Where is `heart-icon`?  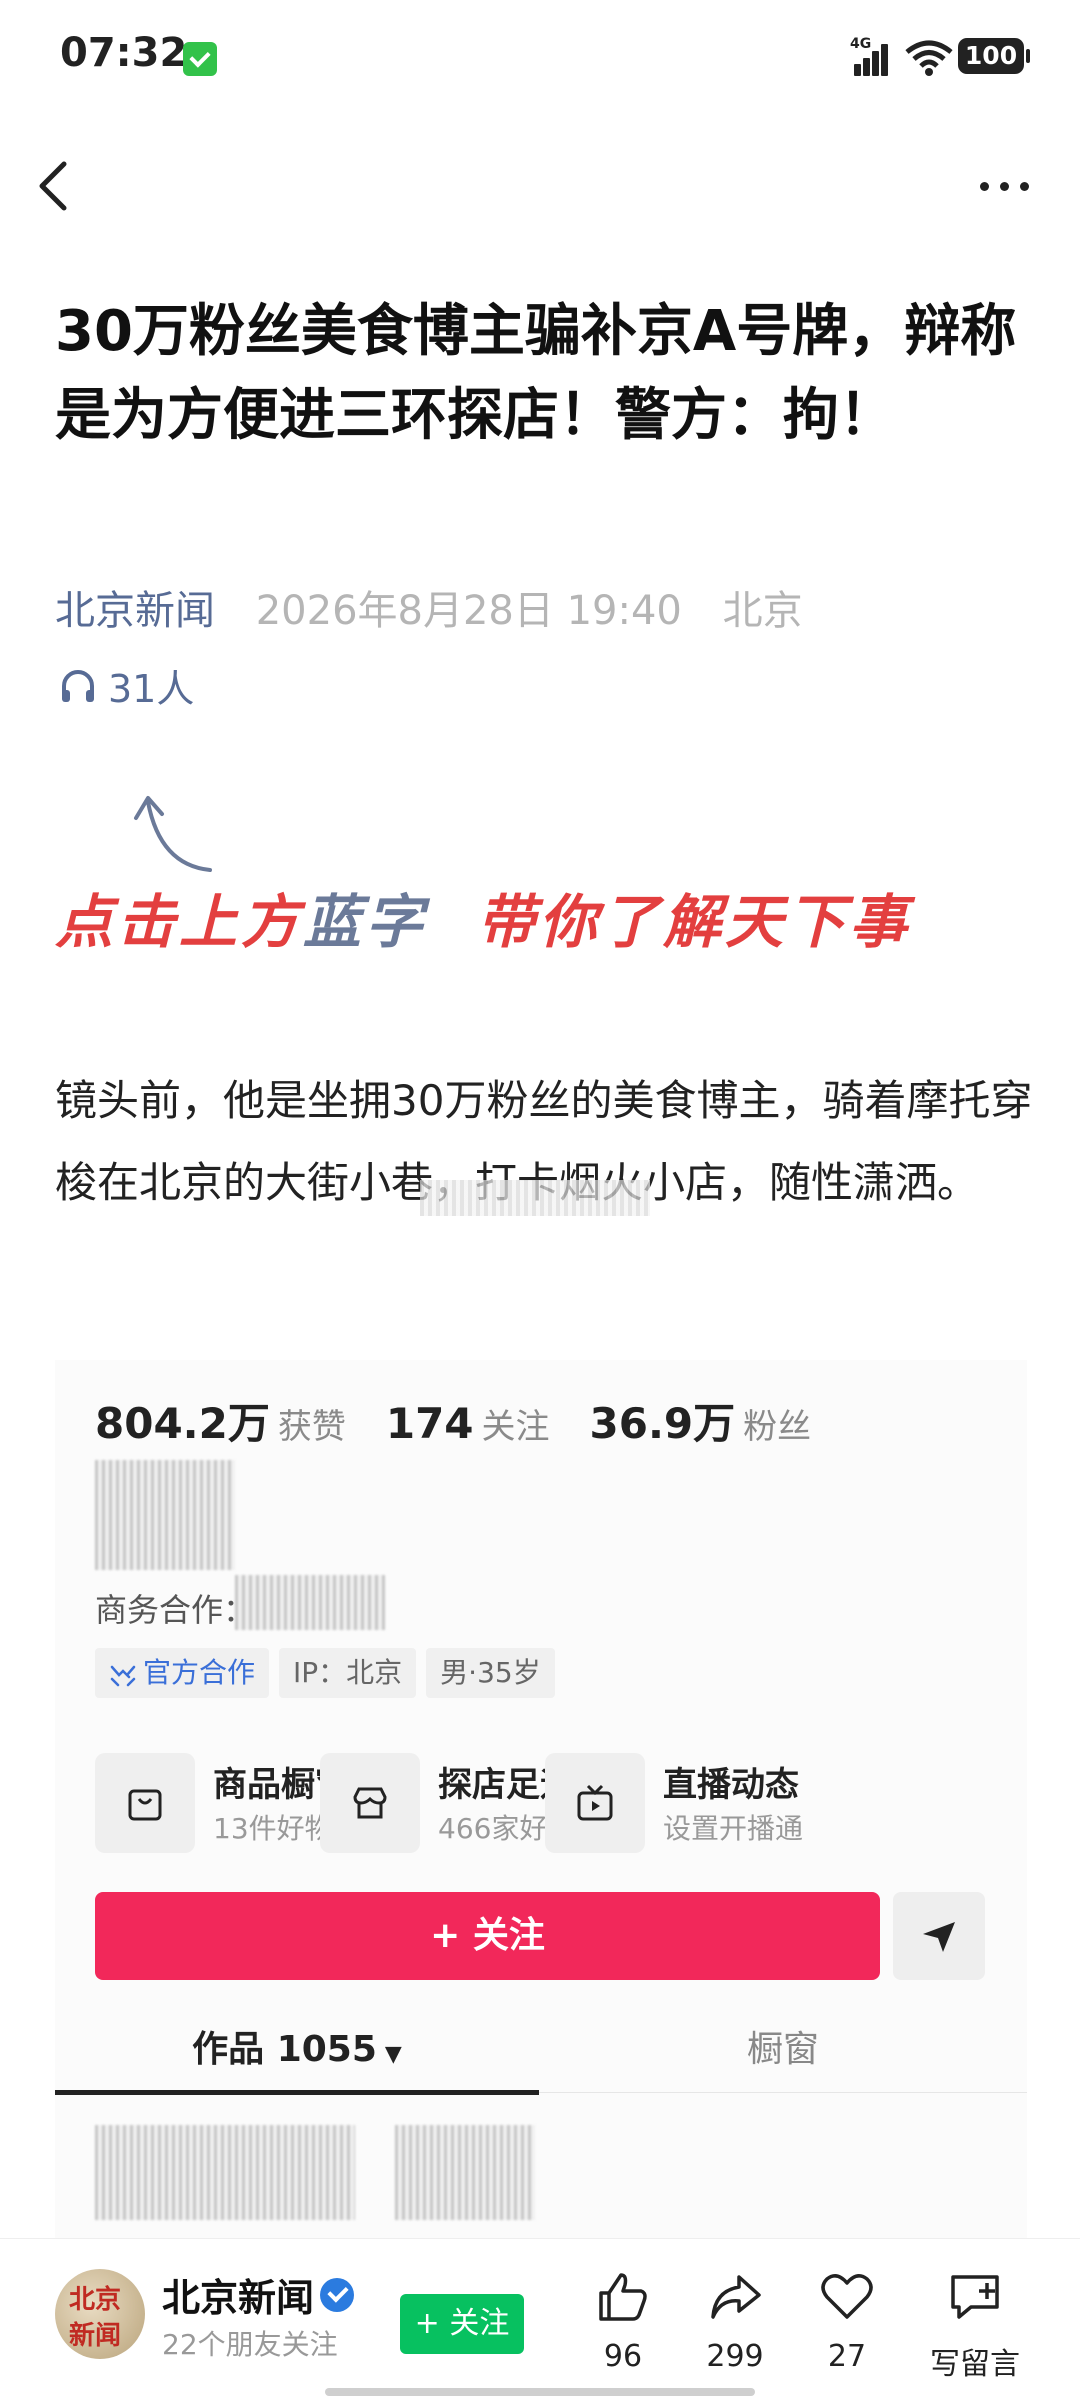
heart-icon is located at coordinates (847, 2296).